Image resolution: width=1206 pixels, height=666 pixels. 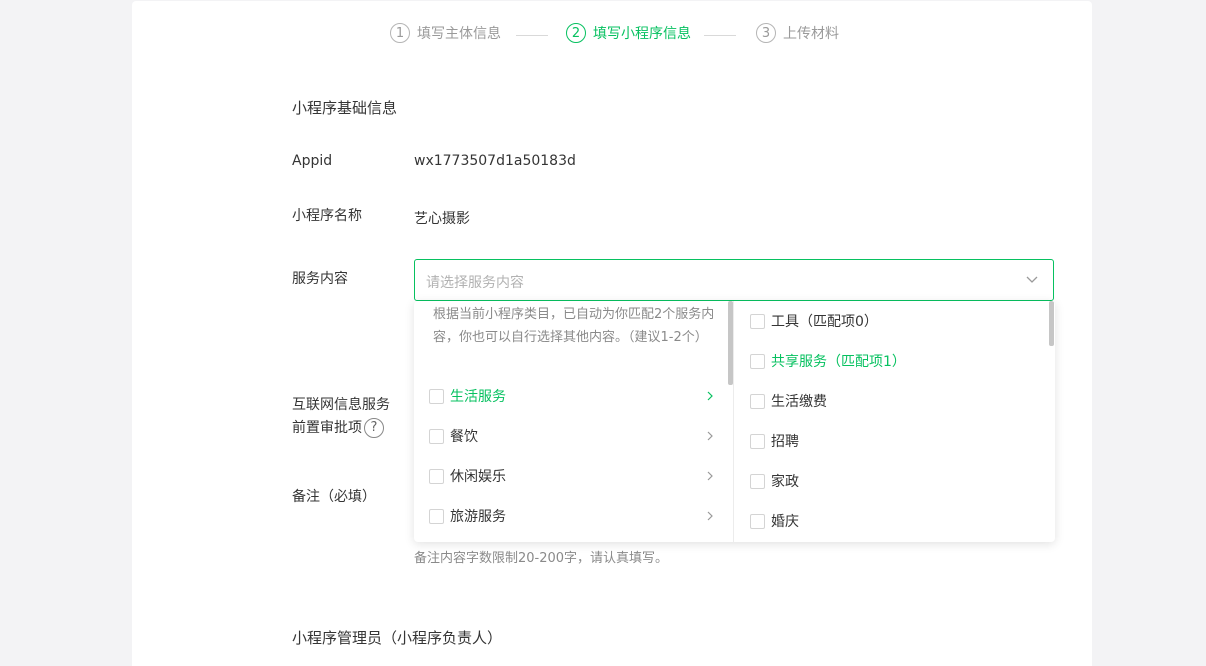 I want to click on step-2: 2 填写小程序信息, so click(x=628, y=33).